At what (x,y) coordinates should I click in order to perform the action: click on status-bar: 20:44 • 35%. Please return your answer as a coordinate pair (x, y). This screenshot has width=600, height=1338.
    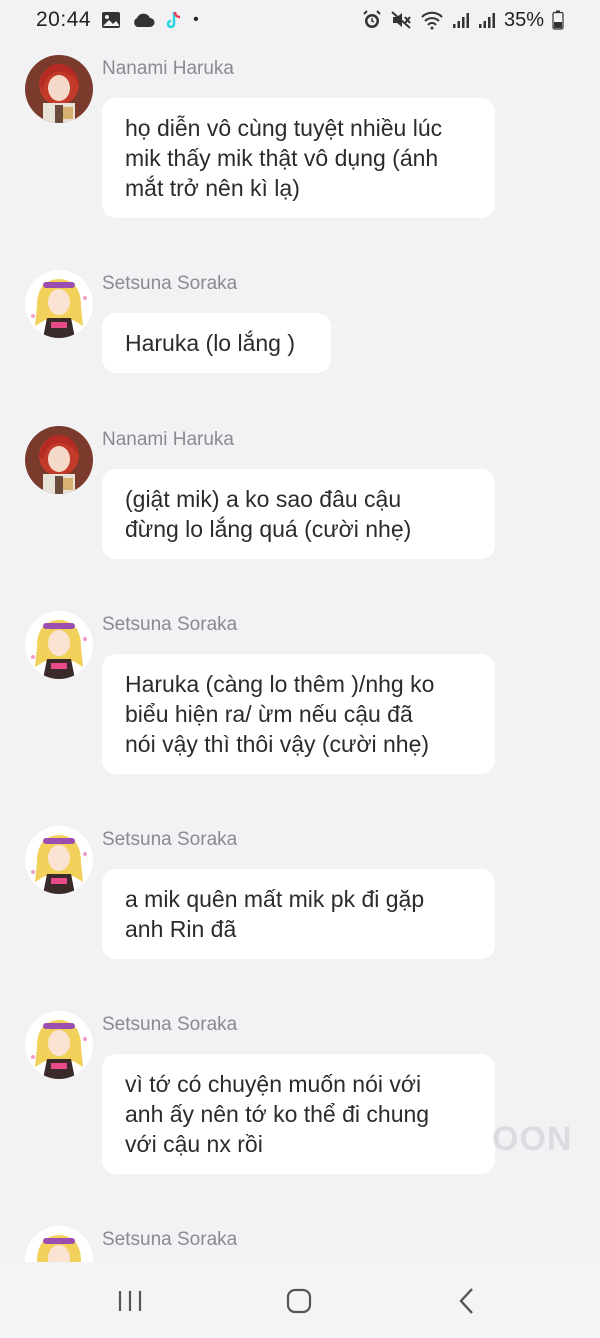
    Looking at the image, I should click on (300, 20).